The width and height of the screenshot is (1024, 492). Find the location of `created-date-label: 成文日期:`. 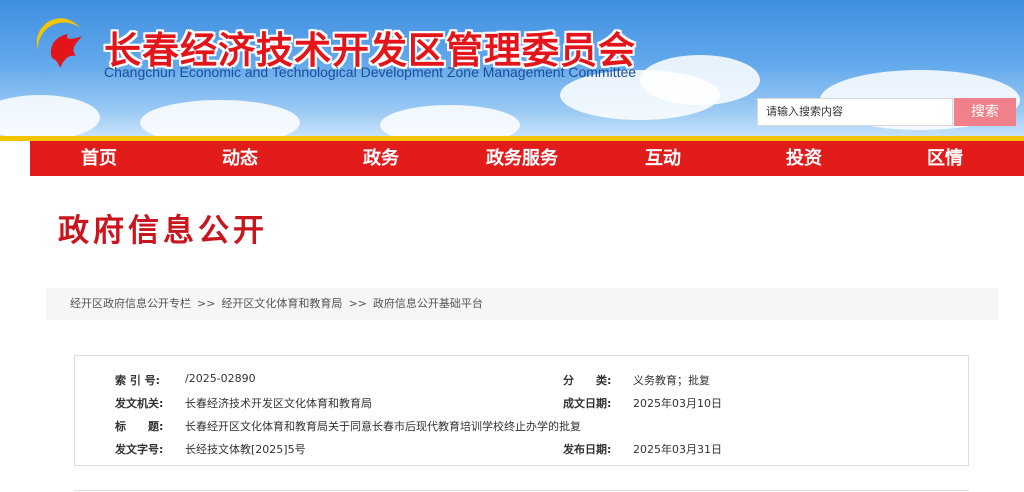

created-date-label: 成文日期: is located at coordinates (587, 403).